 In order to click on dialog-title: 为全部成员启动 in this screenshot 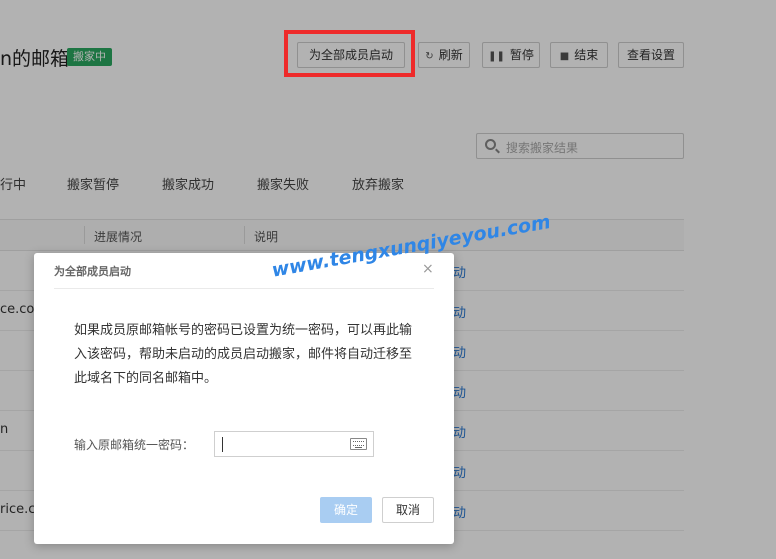, I will do `click(92, 271)`.